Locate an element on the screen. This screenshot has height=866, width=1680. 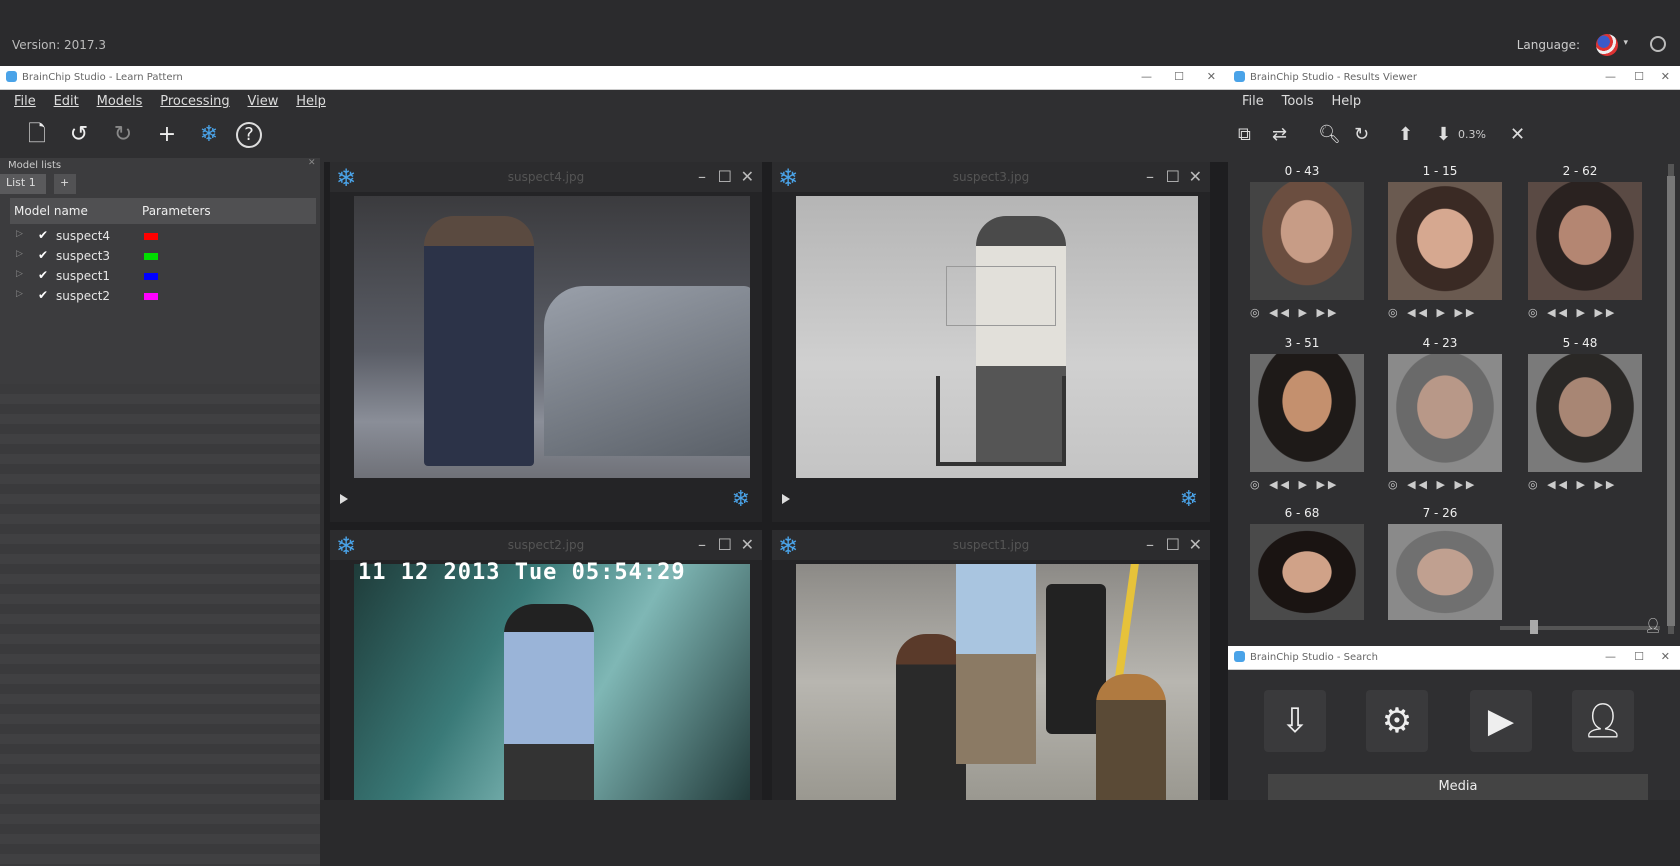
result-face: 2 - 62 ◎ ◀◀ ▶ ▶▶ is located at coordinates (1580, 250).